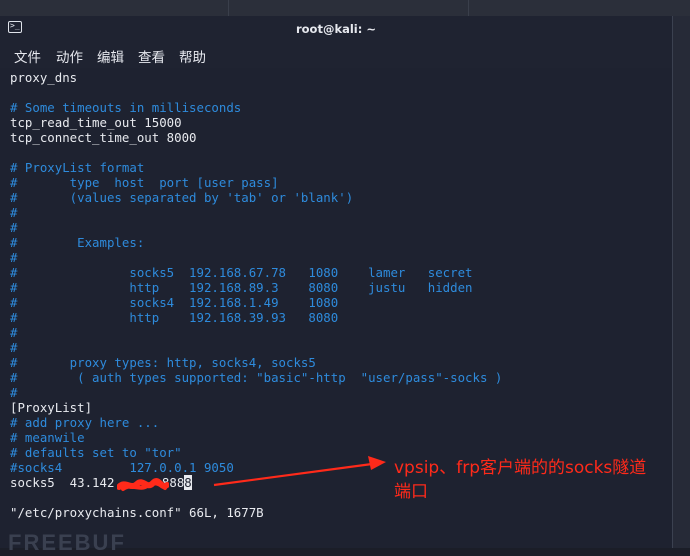  Describe the element at coordinates (520, 480) in the screenshot. I see `annotation-text: vpsip、frp客户端的的socks隧道 端口` at that location.